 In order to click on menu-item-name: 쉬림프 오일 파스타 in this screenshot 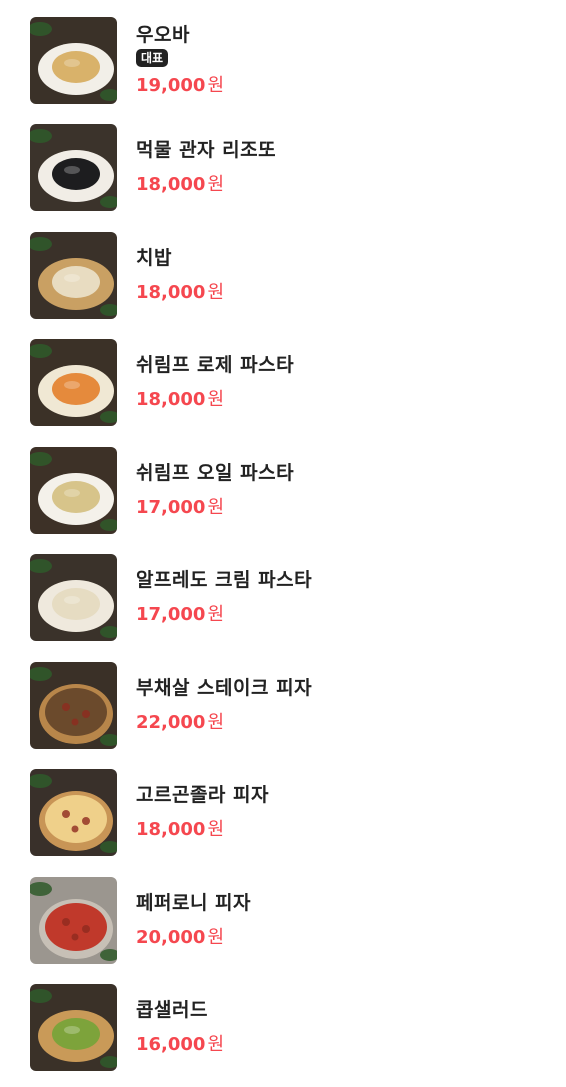, I will do `click(215, 473)`.